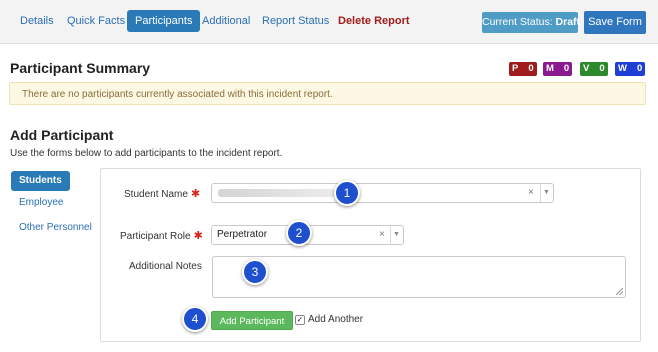  Describe the element at coordinates (242, 234) in the screenshot. I see `participant-role-value: Perpetrator` at that location.